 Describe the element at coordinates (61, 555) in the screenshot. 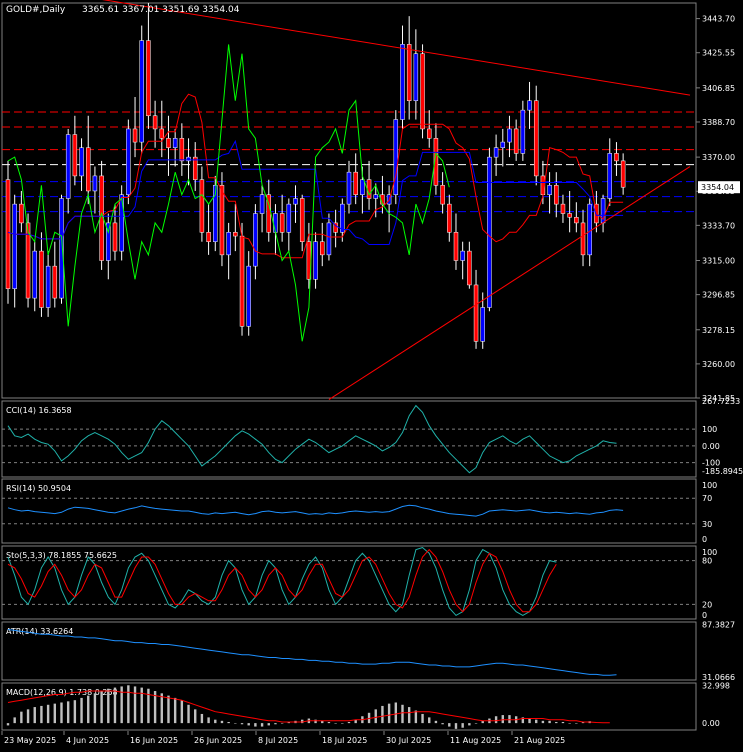

I see `stochastic-label: Sto(5,3,3) 78.1855 75.6625` at that location.